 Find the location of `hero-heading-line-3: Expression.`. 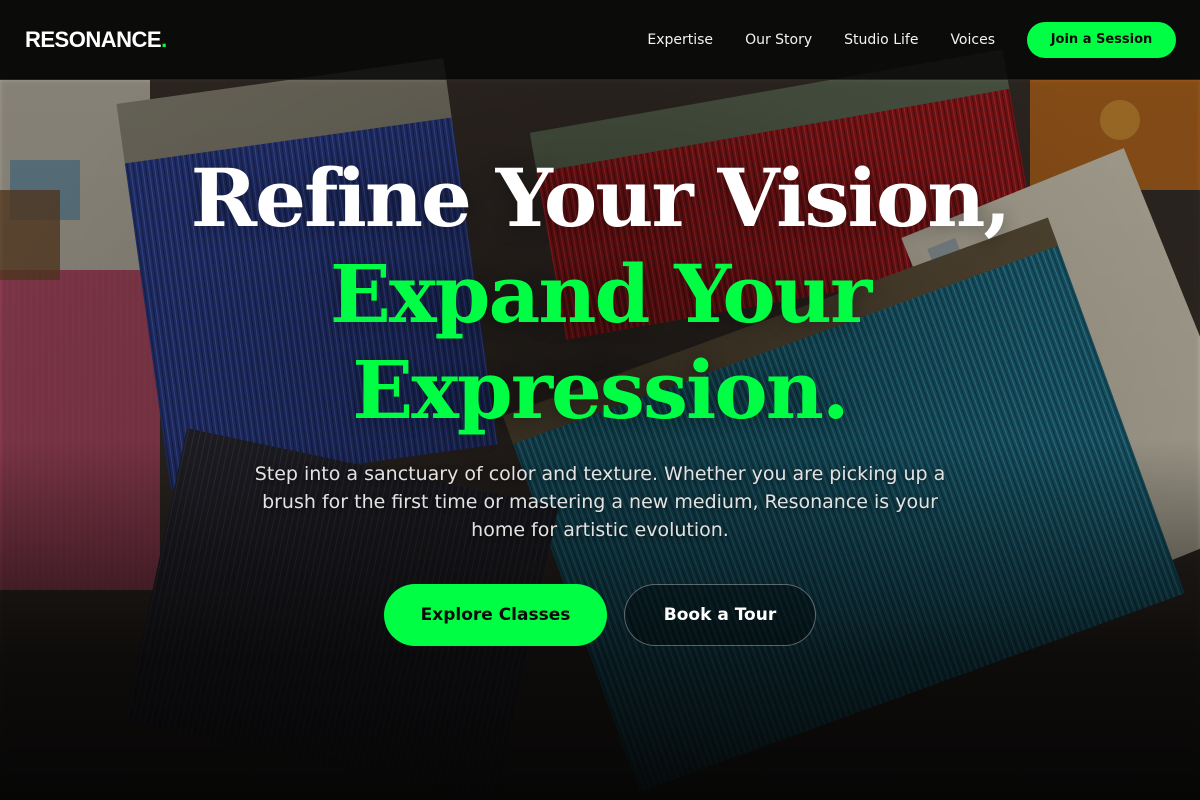

hero-heading-line-3: Expression. is located at coordinates (601, 390).